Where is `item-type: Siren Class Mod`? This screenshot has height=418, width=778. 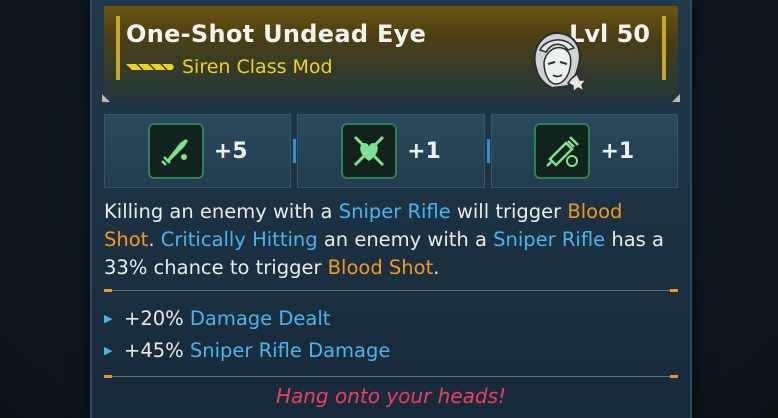
item-type: Siren Class Mod is located at coordinates (257, 67).